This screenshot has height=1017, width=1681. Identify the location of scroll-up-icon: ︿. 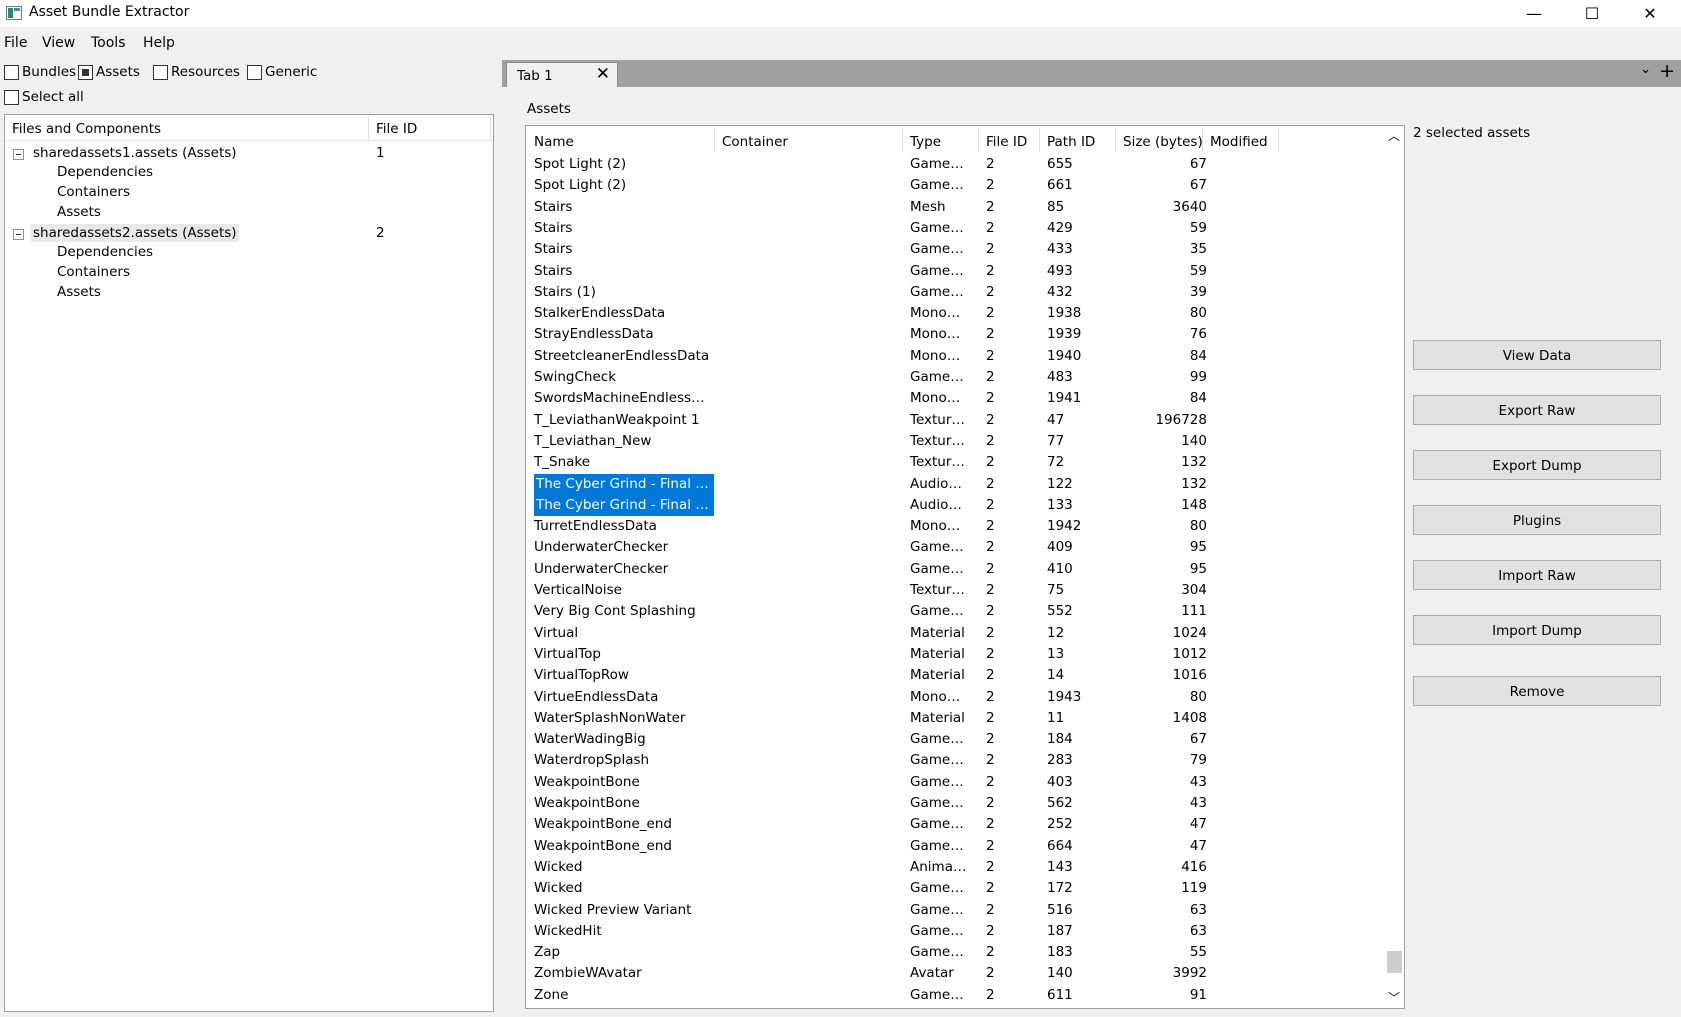
(1394, 136).